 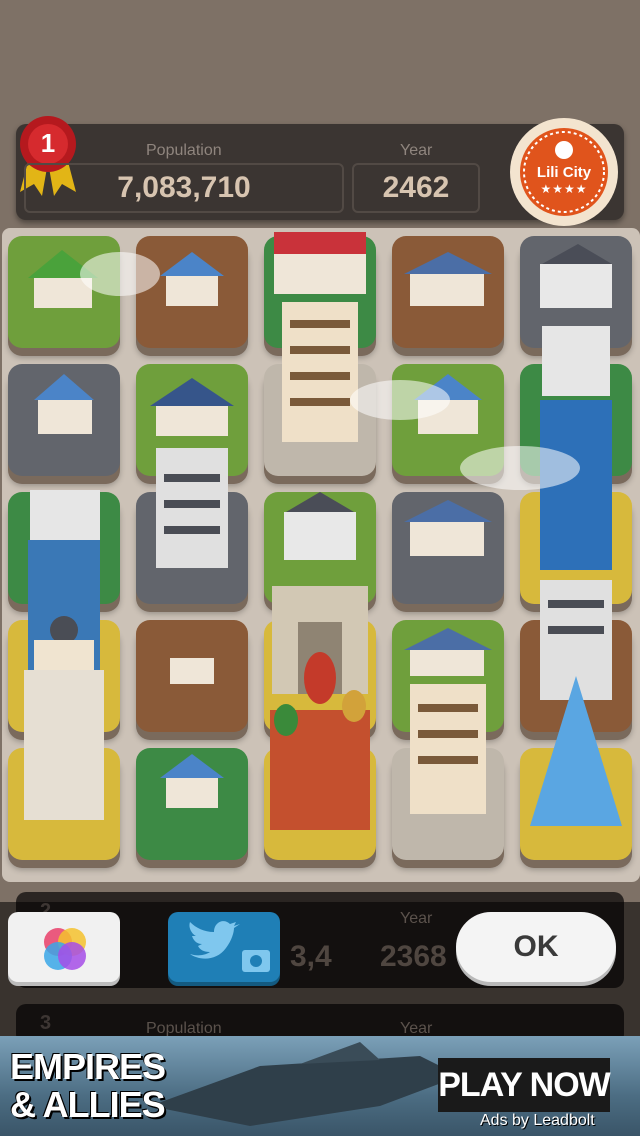 I want to click on city-badge-stars: ★★★★, so click(x=564, y=189).